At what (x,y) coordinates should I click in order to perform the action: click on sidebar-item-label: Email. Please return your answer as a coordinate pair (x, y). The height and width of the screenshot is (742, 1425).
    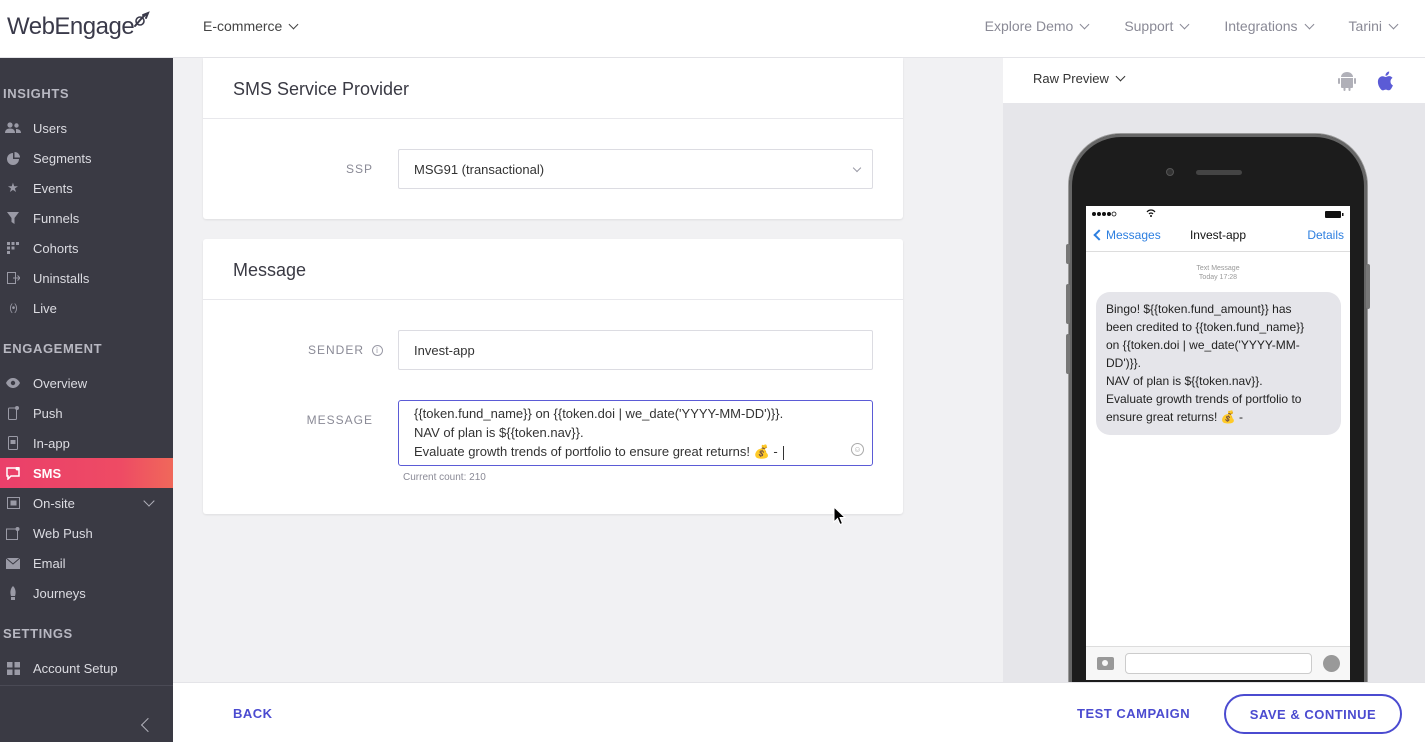
    Looking at the image, I should click on (49, 563).